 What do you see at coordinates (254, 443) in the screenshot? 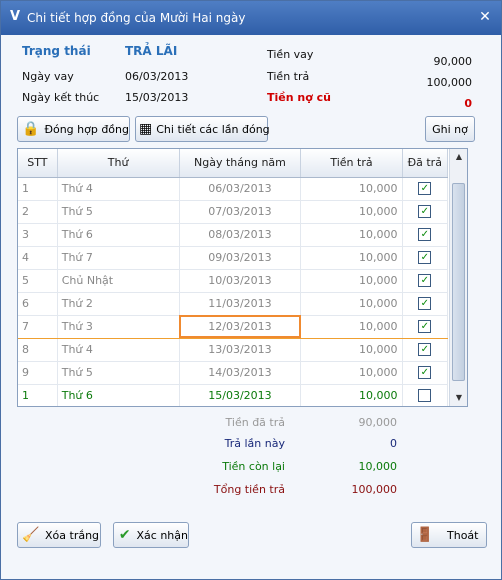
I see `pay-now-label: Trả lần này` at bounding box center [254, 443].